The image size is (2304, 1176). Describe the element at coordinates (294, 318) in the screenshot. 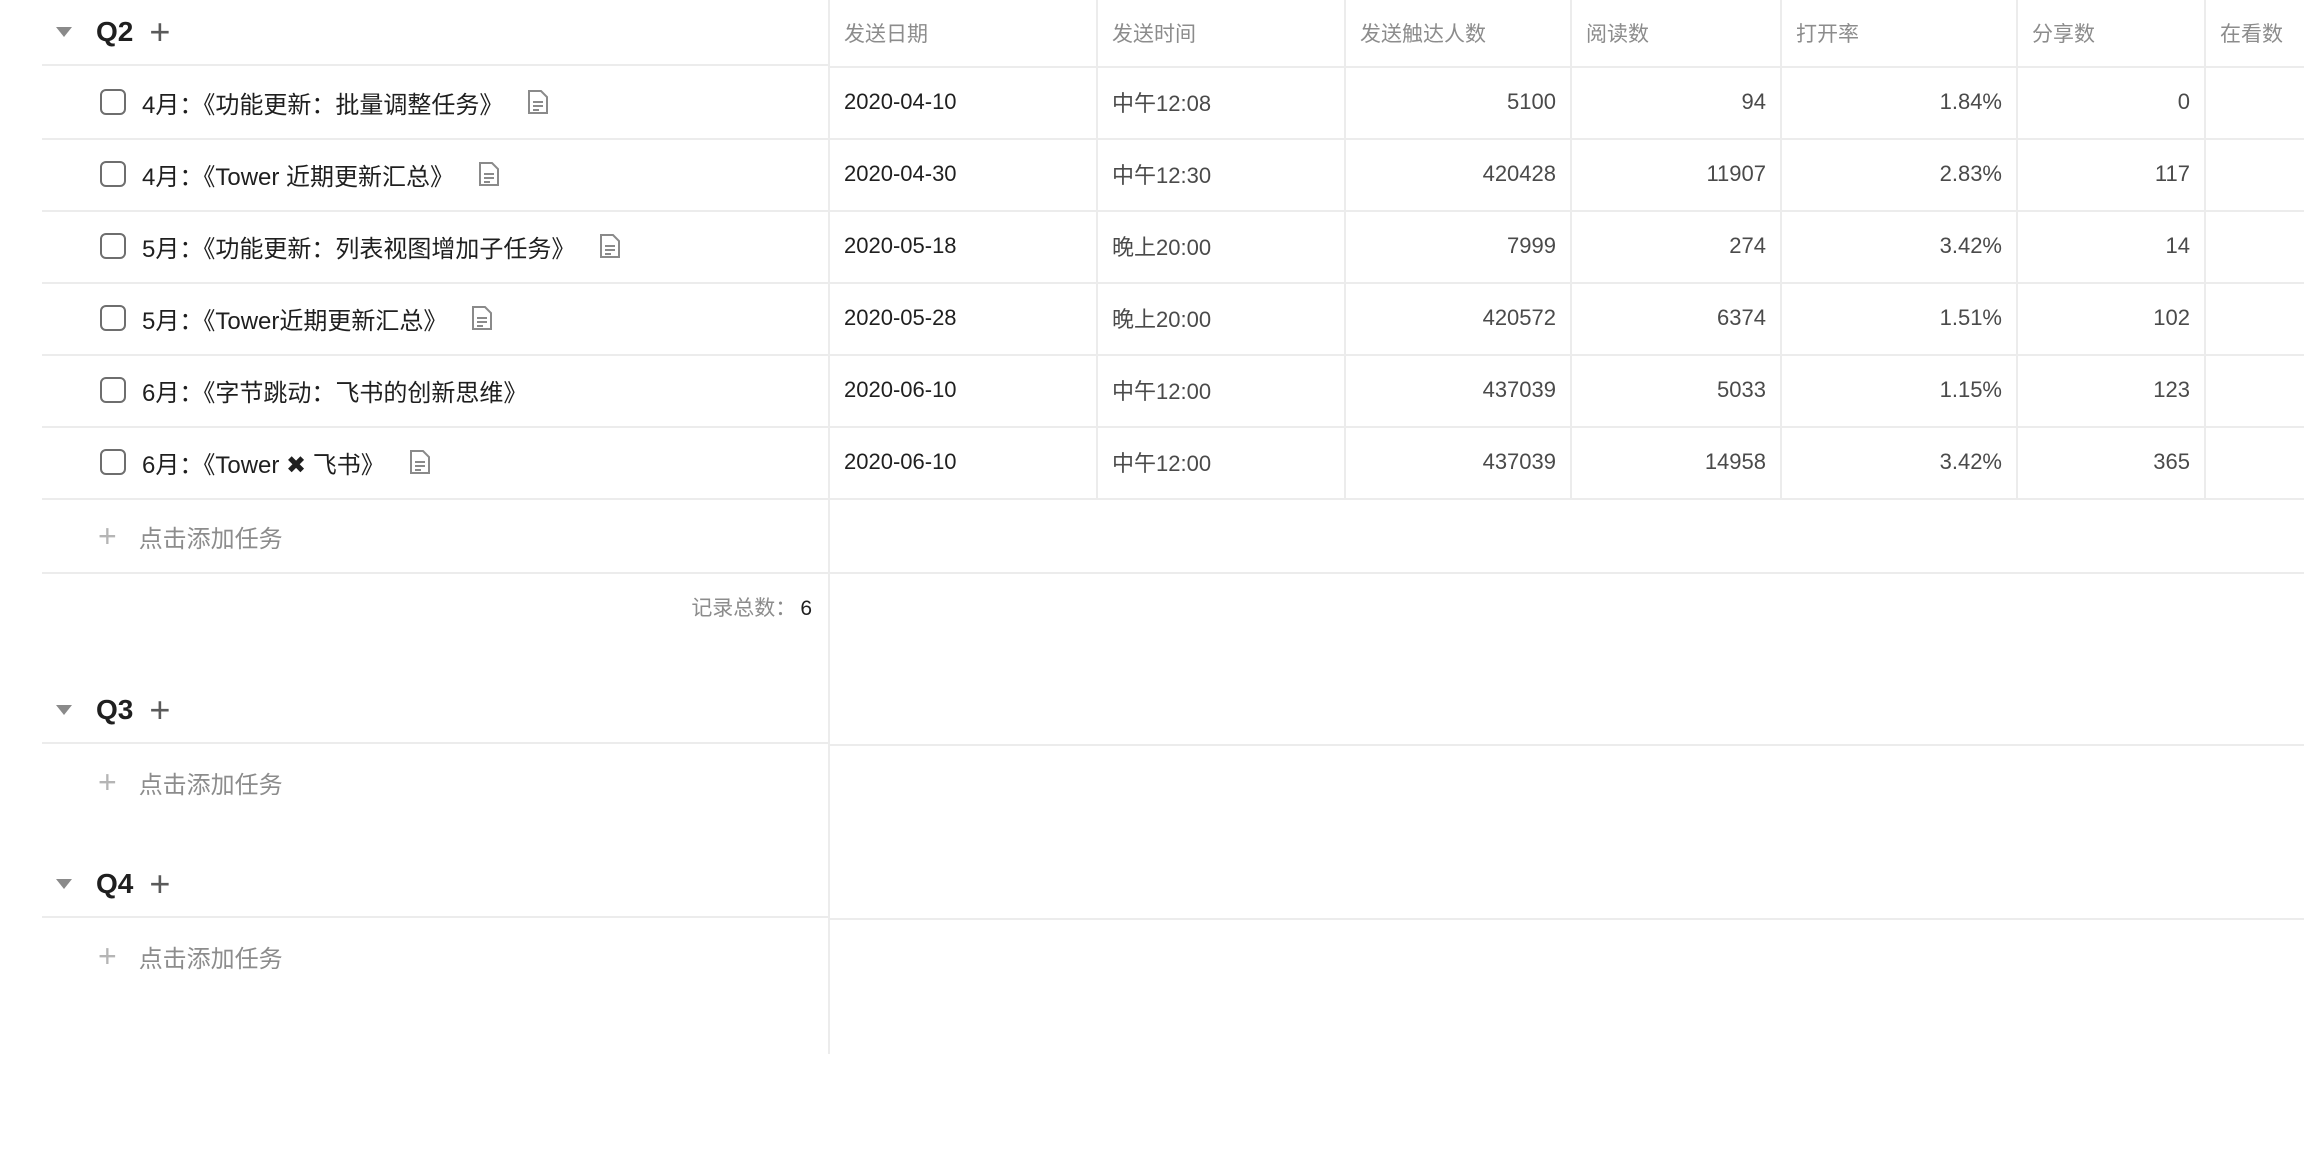

I see `task-title: 5月：《Tower近期更新汇总》` at that location.